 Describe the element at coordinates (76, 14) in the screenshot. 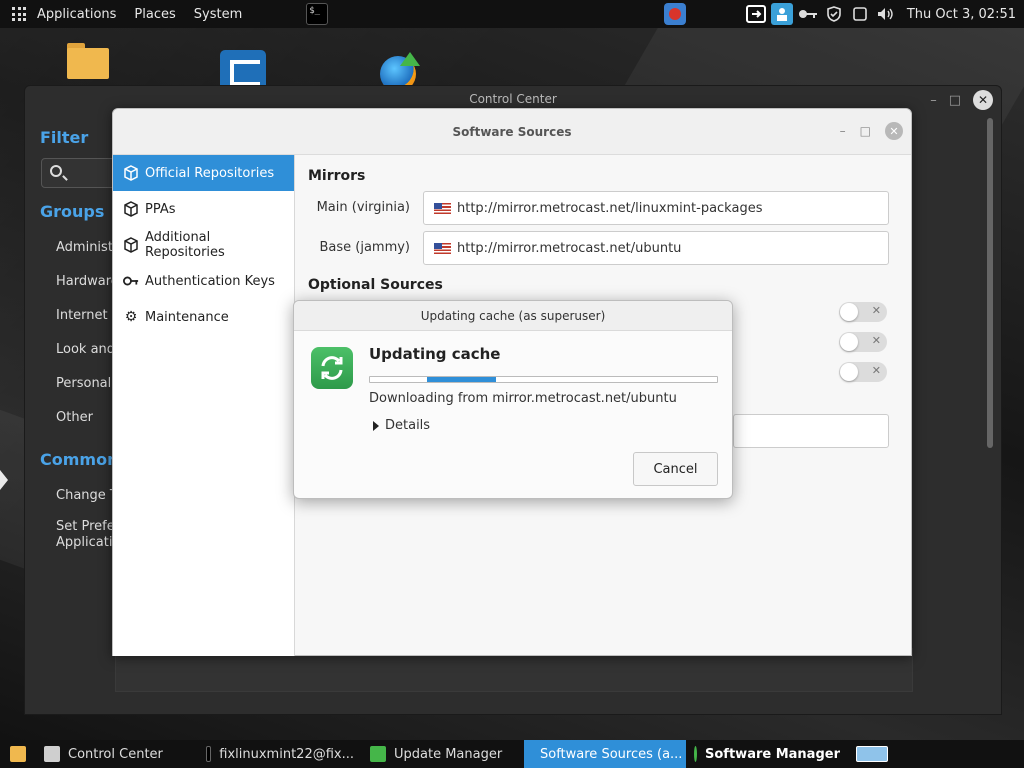

I see `menu-applications: Applications` at that location.